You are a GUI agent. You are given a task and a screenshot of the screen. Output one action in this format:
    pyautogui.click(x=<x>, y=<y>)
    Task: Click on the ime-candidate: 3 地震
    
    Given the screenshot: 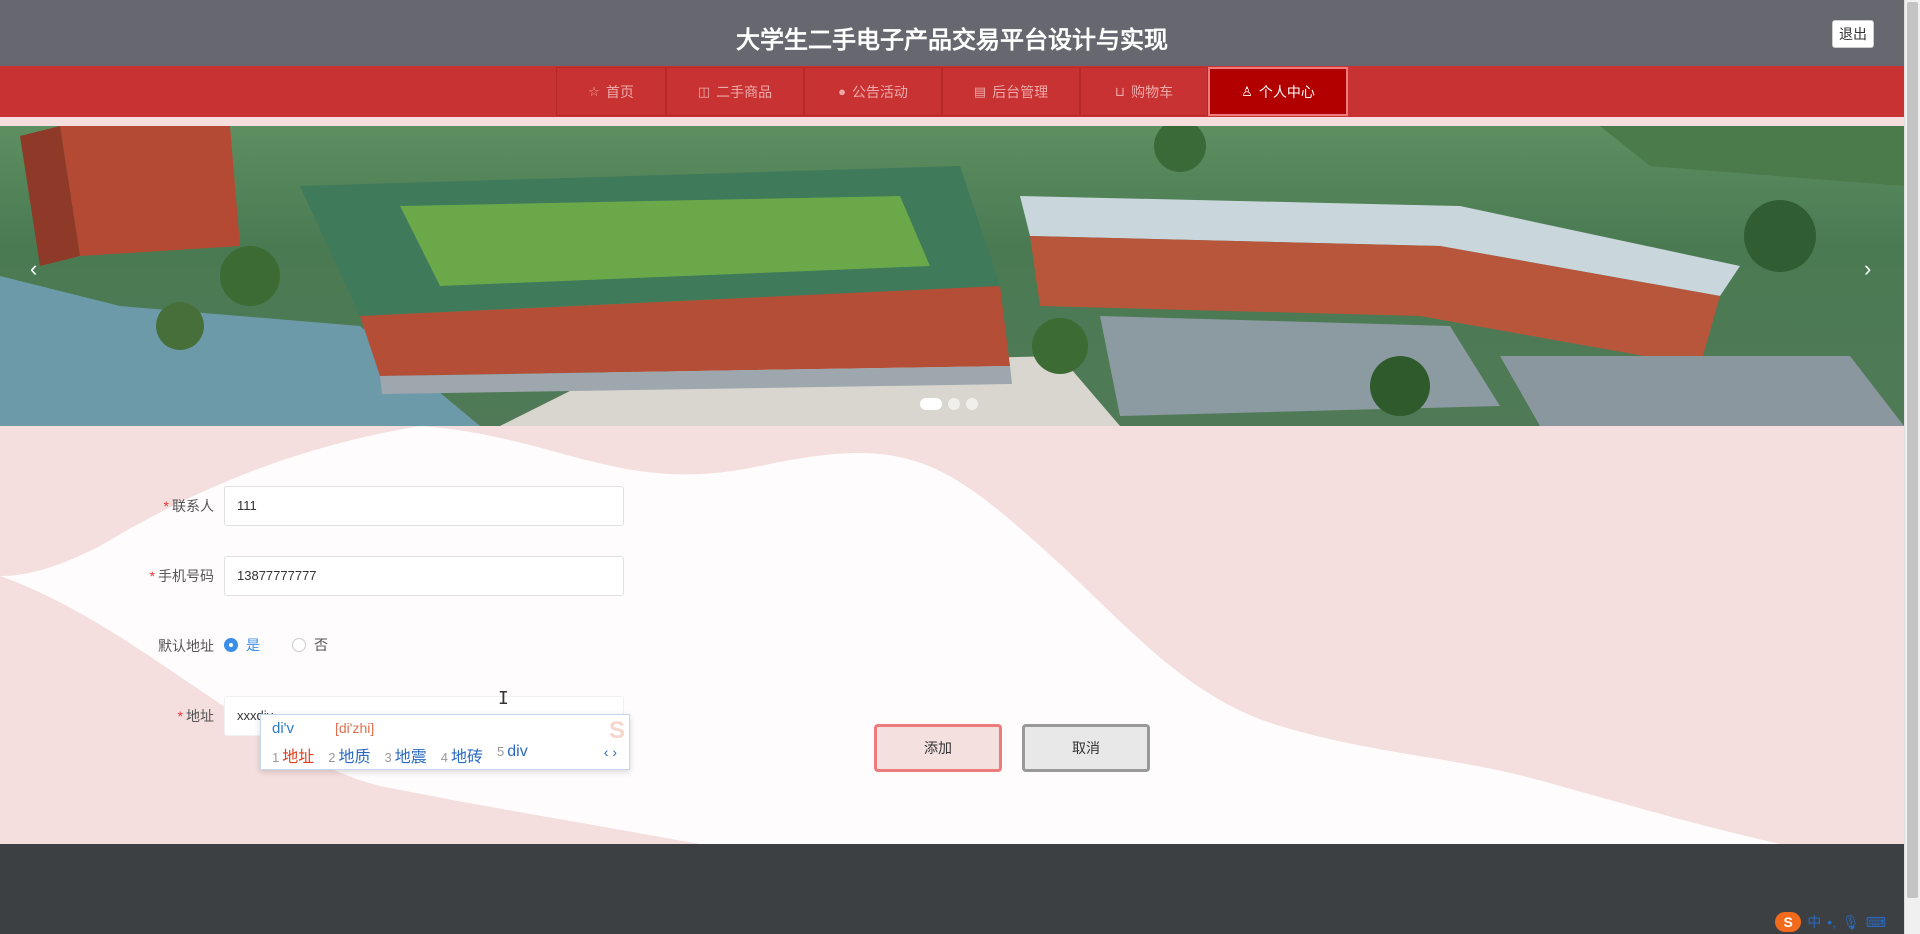 What is the action you would take?
    pyautogui.click(x=406, y=755)
    